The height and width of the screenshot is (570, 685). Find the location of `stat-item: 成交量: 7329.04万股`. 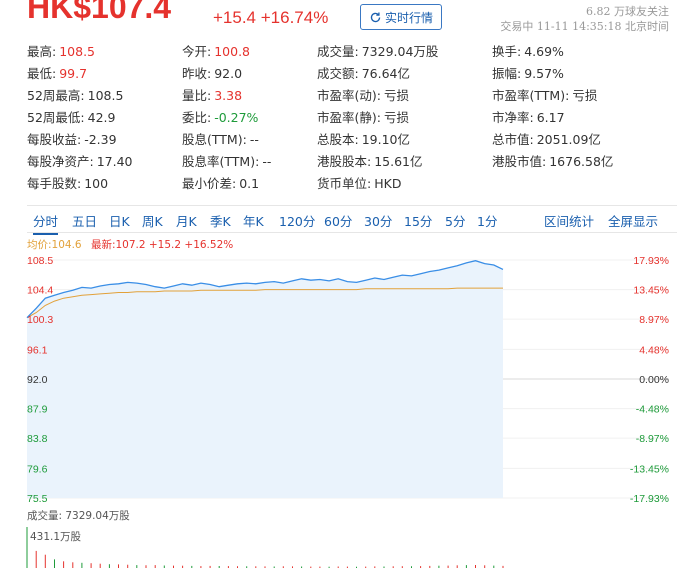

stat-item: 成交量: 7329.04万股 is located at coordinates (377, 50).